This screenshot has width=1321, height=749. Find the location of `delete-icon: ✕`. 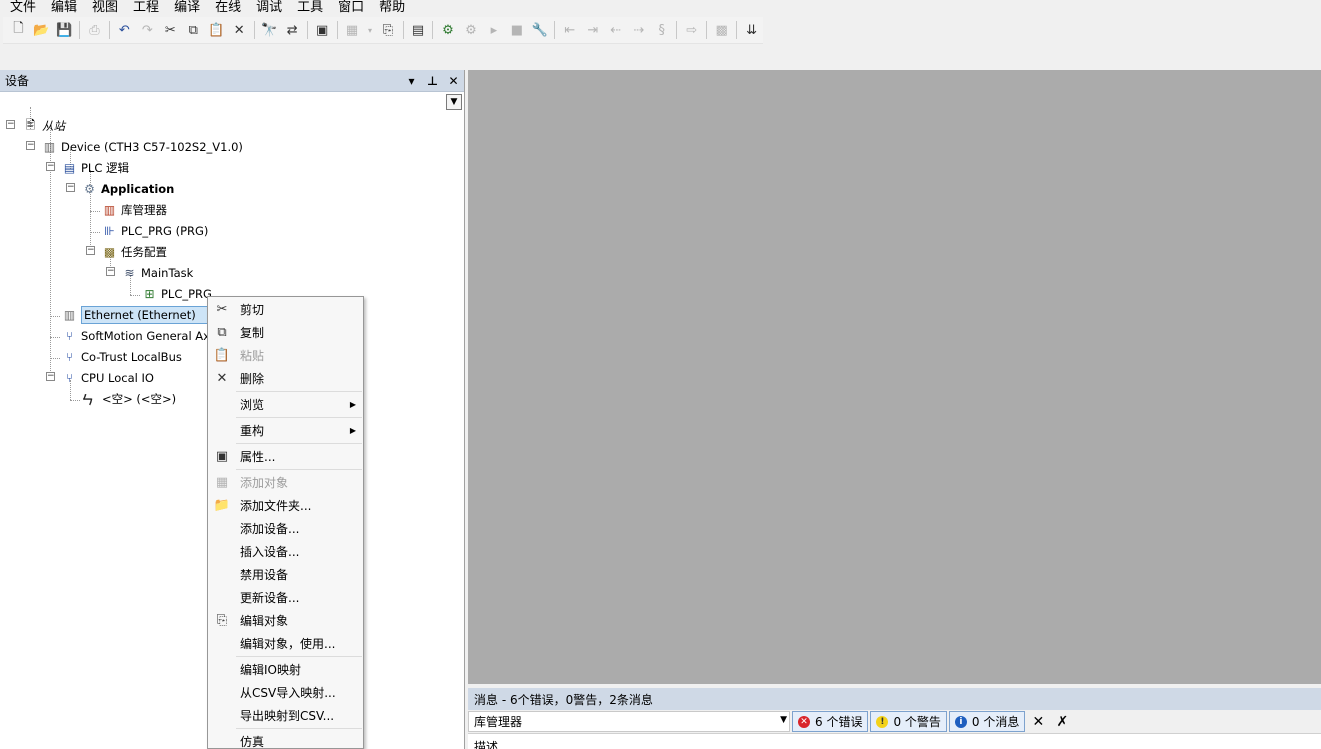

delete-icon: ✕ is located at coordinates (239, 30).